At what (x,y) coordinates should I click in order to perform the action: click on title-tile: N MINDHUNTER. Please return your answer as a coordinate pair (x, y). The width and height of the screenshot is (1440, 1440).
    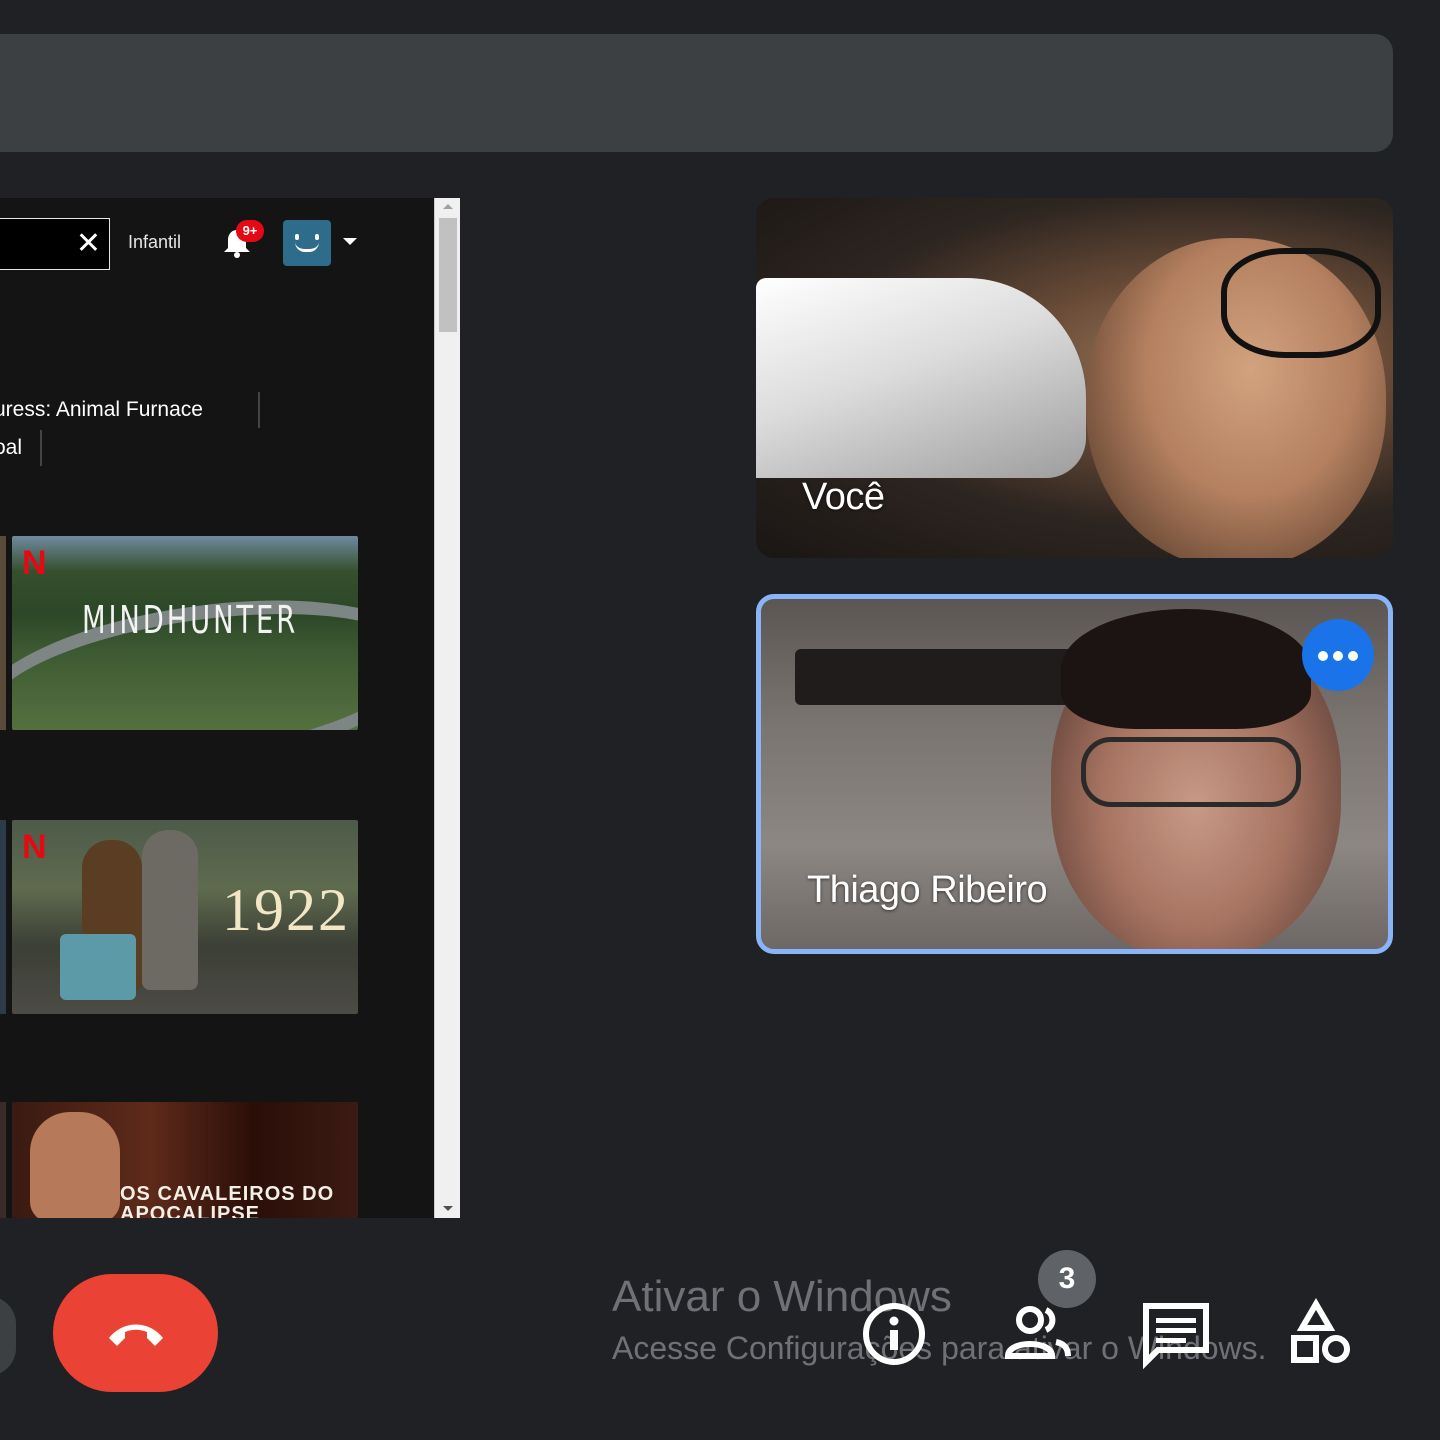
    Looking at the image, I should click on (185, 633).